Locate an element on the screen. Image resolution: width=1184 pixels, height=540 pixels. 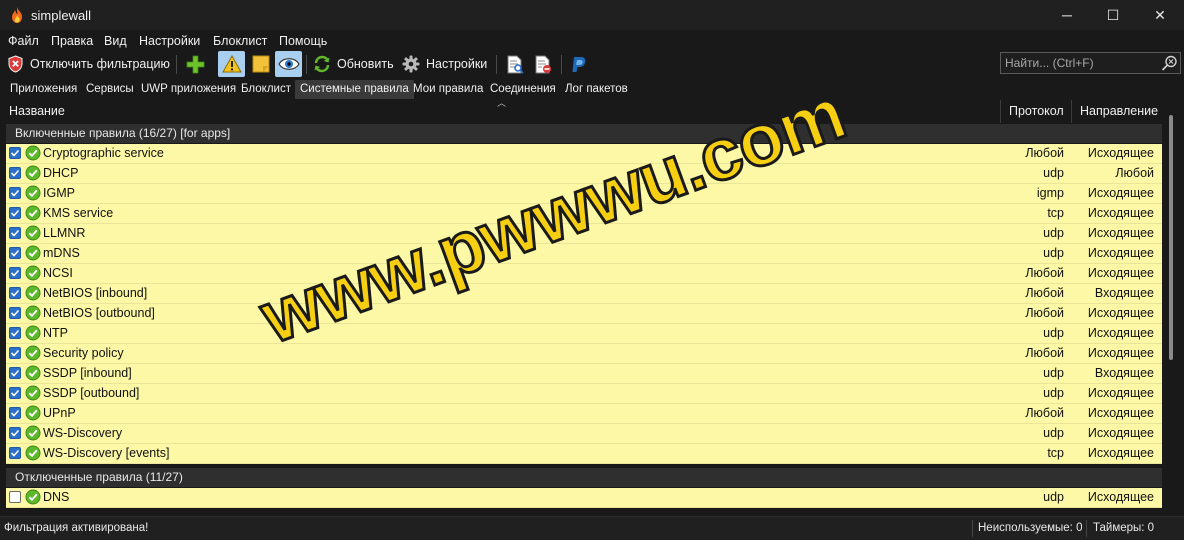
add-rule-button is located at coordinates (195, 64).